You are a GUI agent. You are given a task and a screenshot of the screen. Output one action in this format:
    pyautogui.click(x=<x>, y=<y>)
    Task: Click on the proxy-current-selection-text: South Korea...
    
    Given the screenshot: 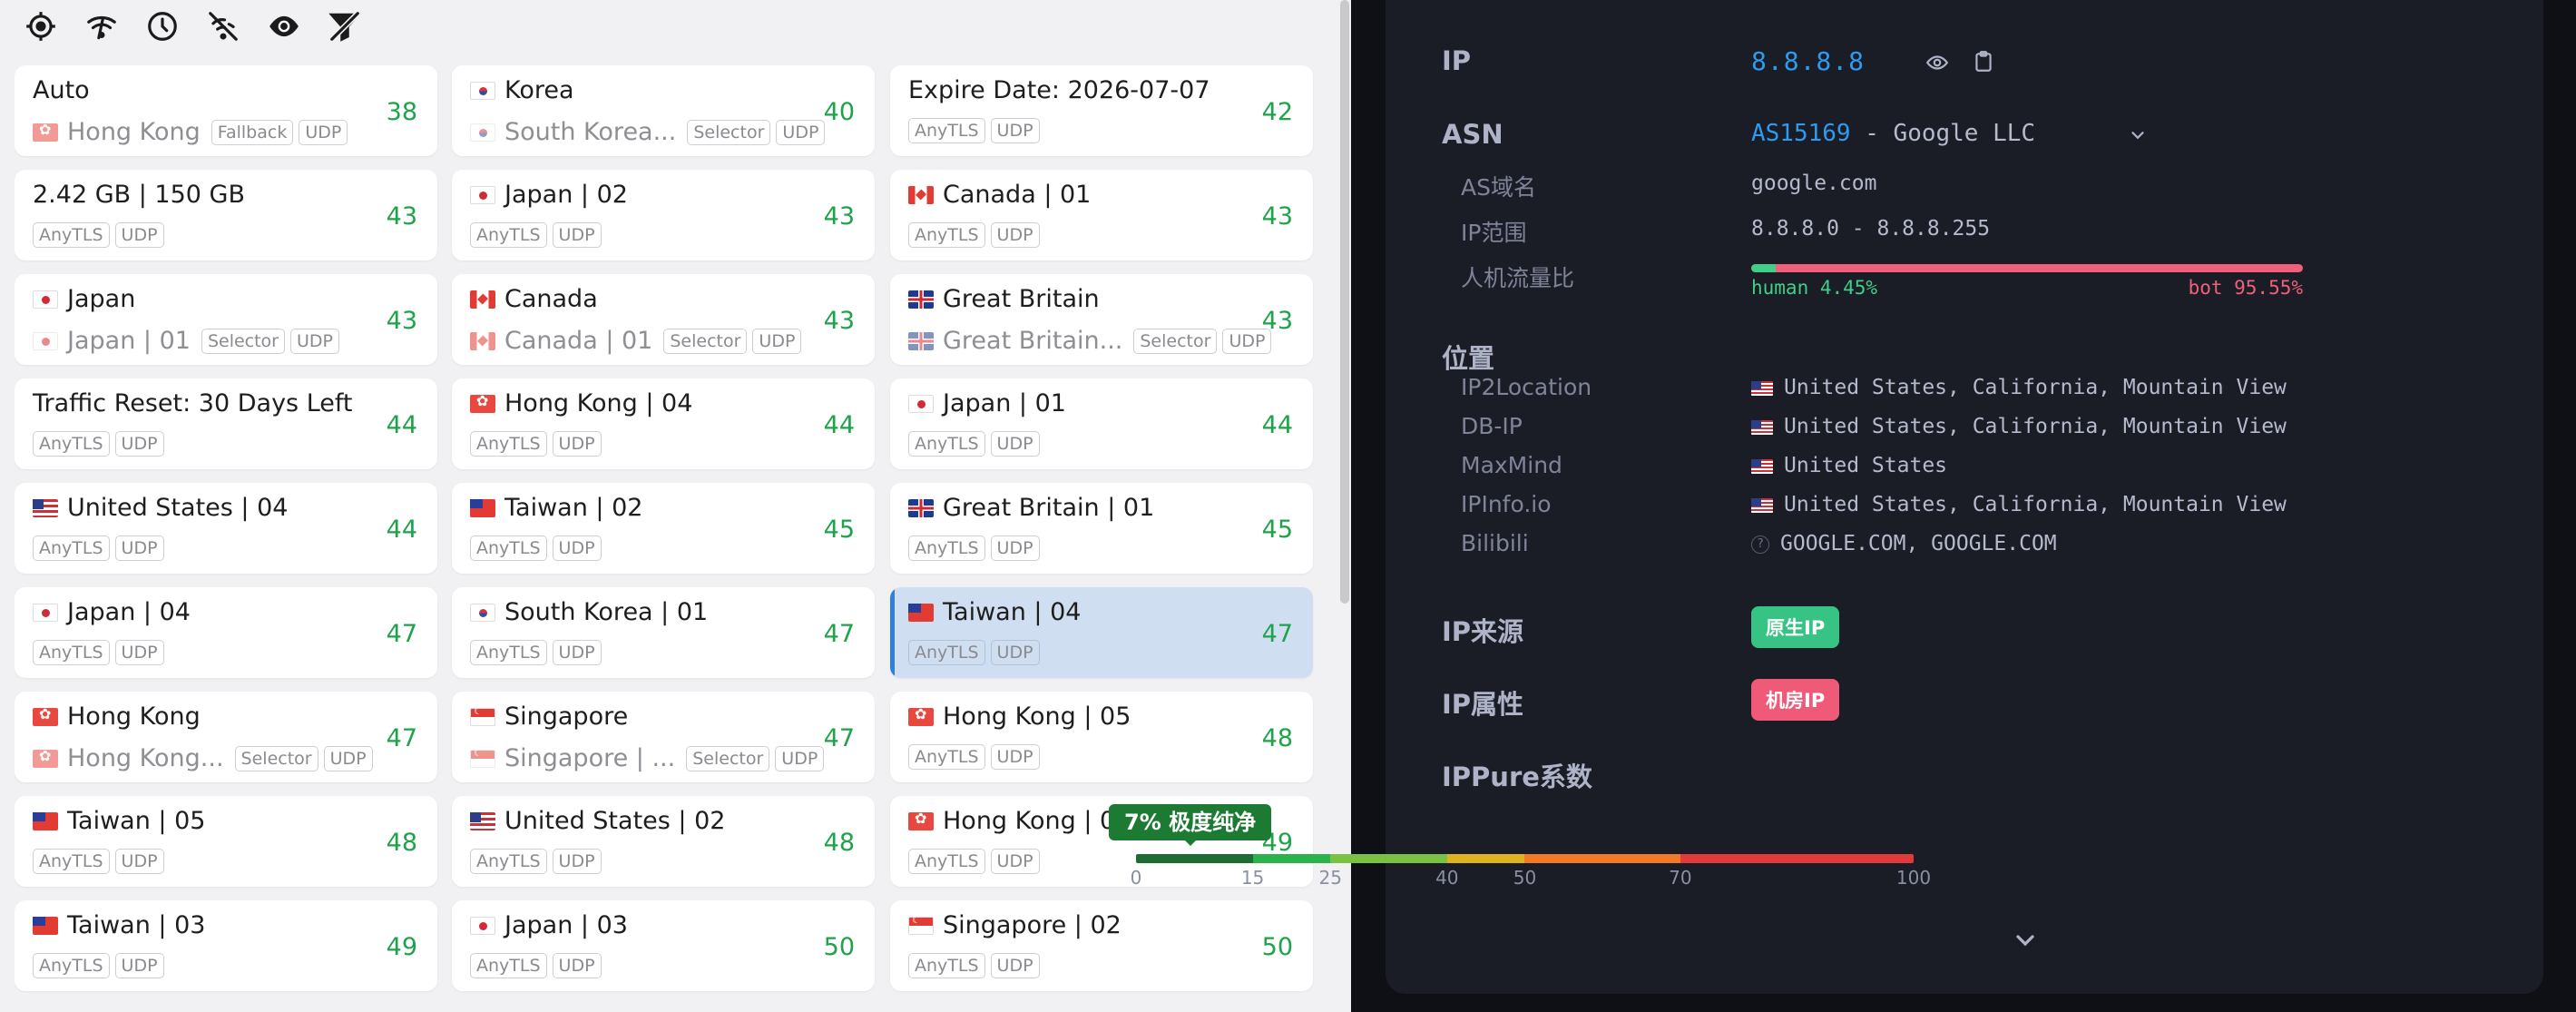 What is the action you would take?
    pyautogui.click(x=590, y=132)
    